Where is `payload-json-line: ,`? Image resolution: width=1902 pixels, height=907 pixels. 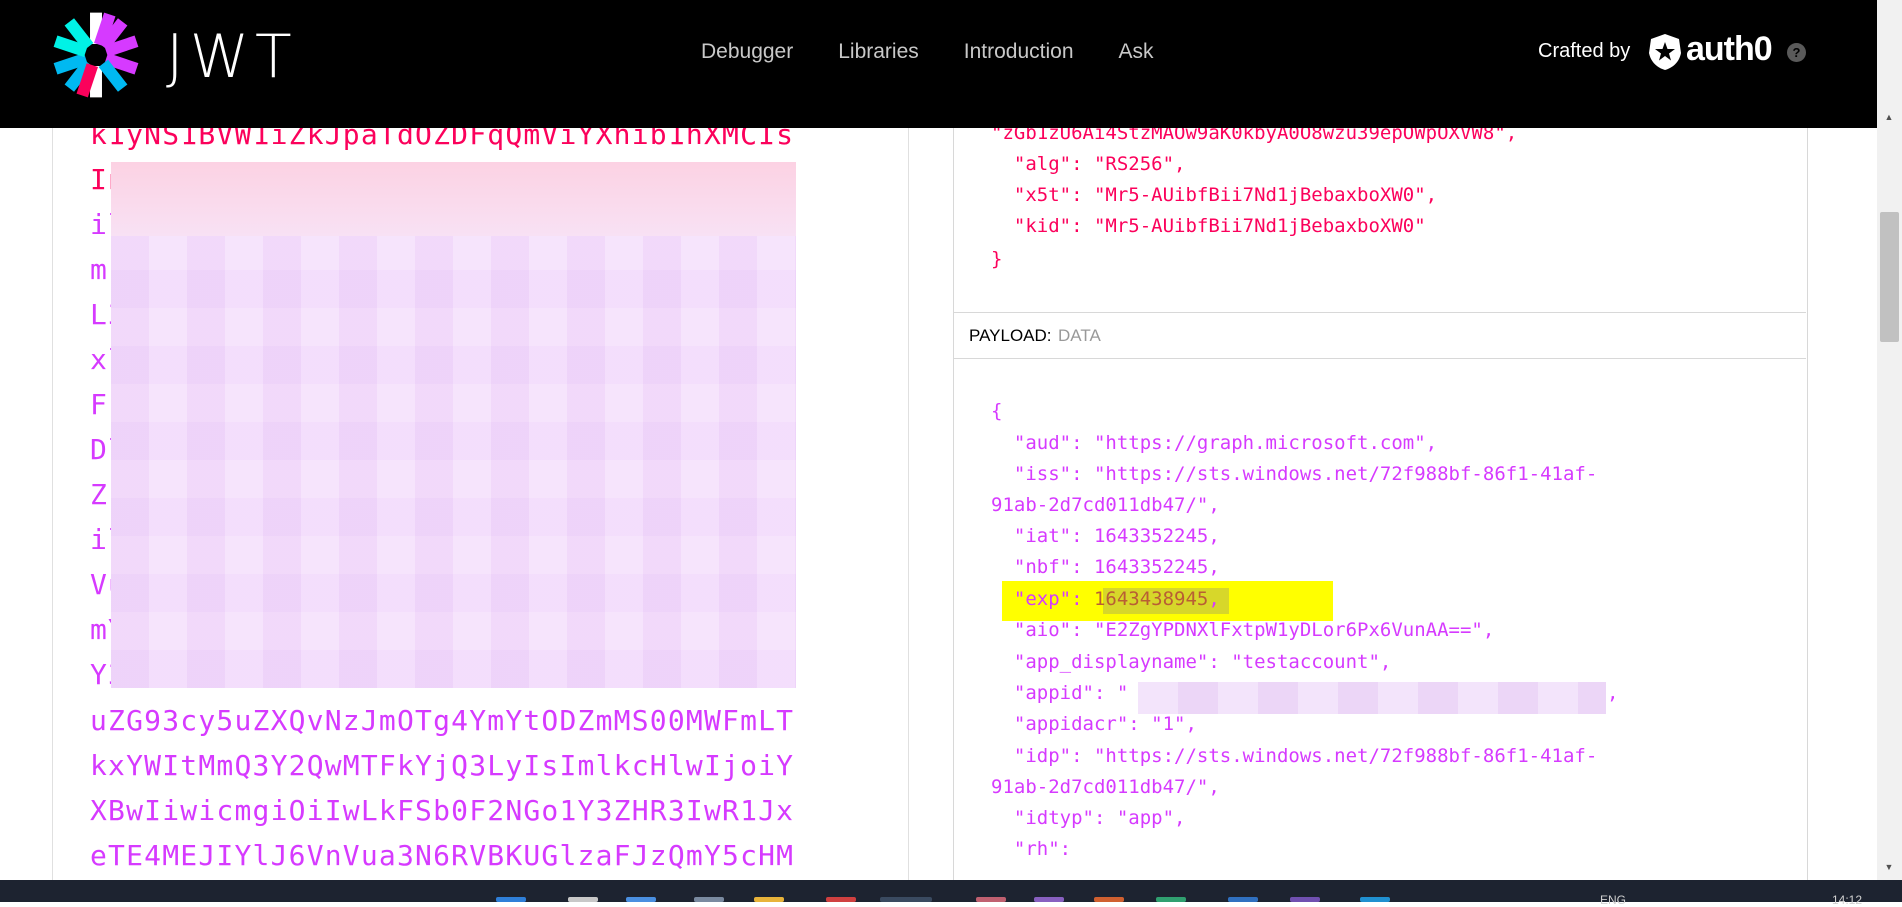 payload-json-line: , is located at coordinates (1613, 693).